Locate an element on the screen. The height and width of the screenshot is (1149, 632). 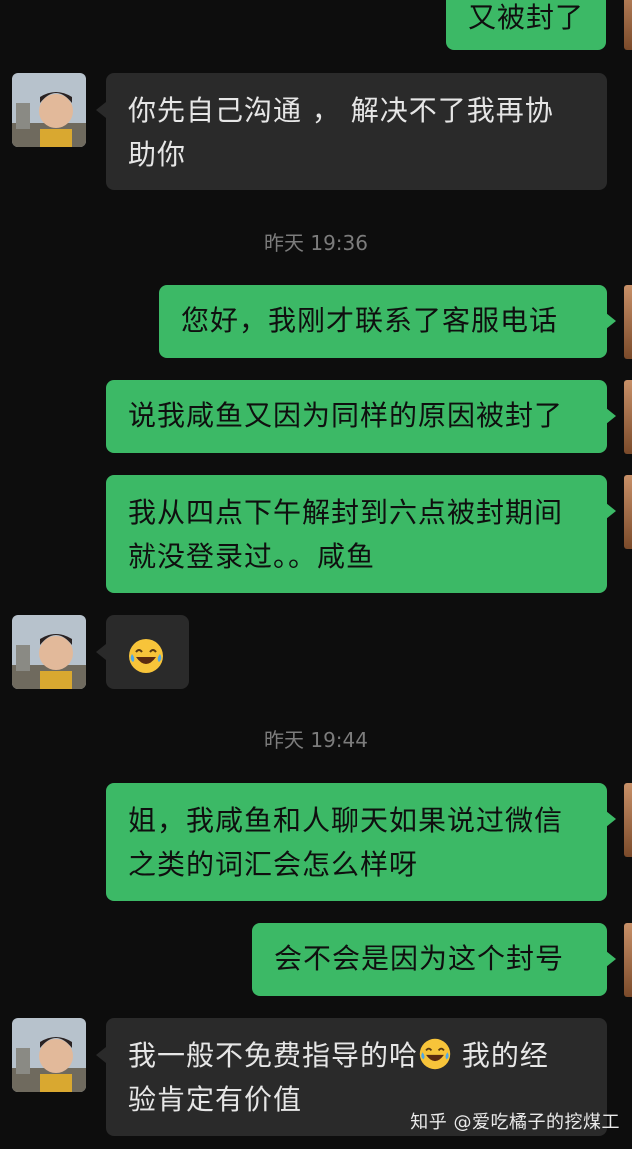
outgoing-message: 您好，我刚才联系了客服电话 is located at coordinates (383, 321).